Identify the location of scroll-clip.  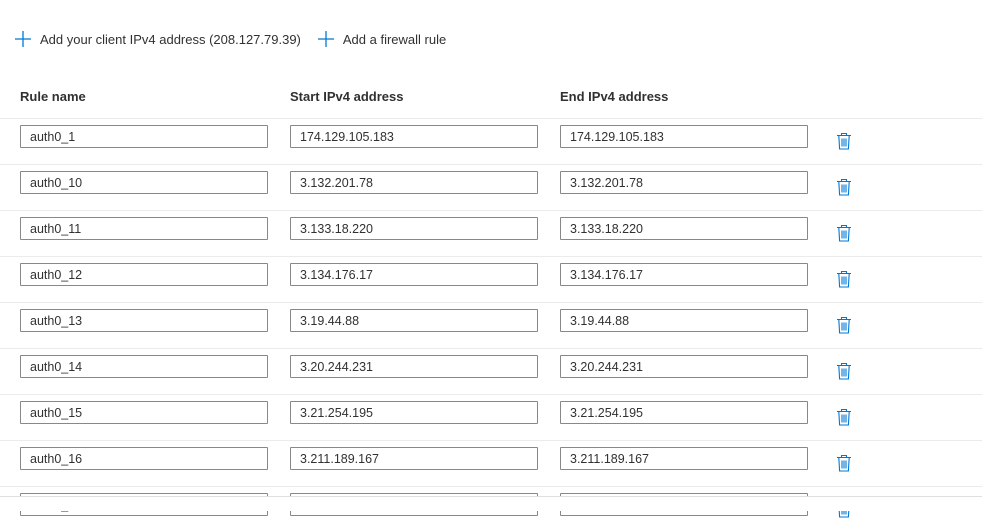
(491, 504).